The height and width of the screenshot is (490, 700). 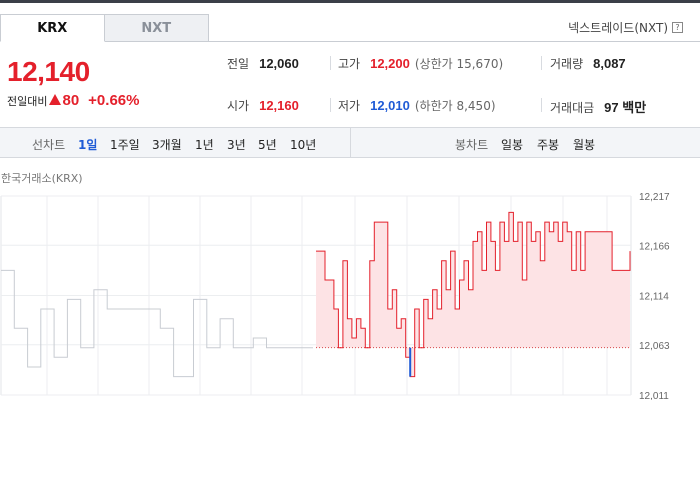 I want to click on period-bar-divider, so click(x=350, y=142).